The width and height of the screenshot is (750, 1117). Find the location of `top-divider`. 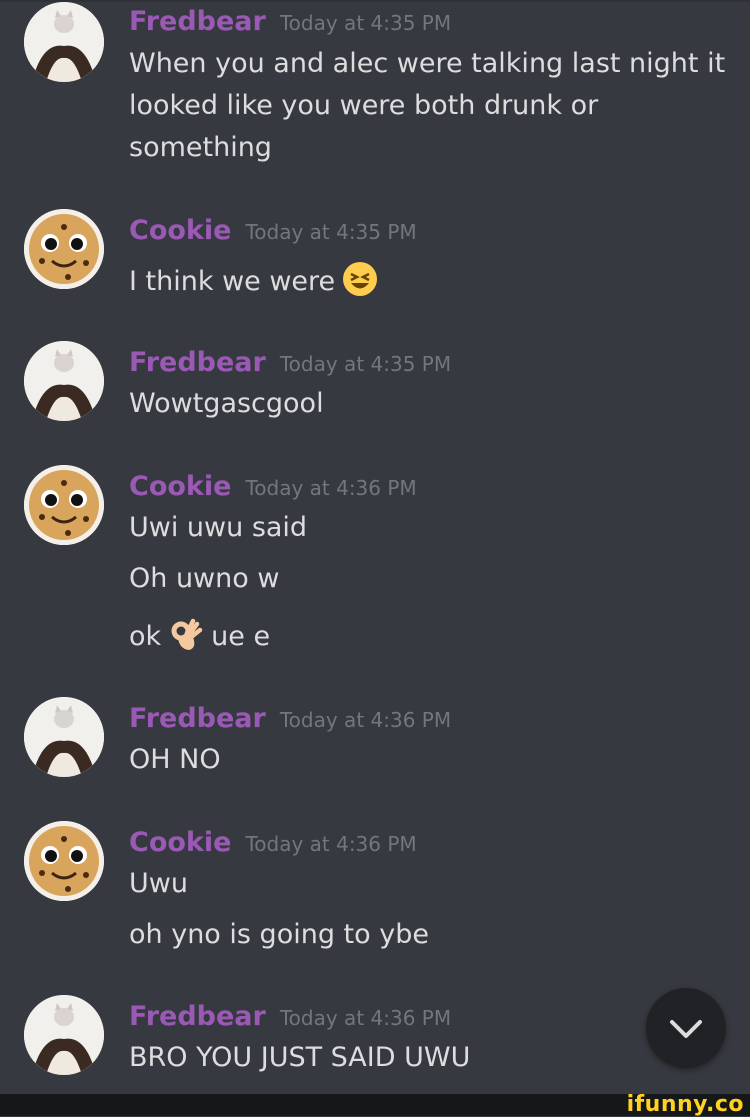

top-divider is located at coordinates (375, 1).